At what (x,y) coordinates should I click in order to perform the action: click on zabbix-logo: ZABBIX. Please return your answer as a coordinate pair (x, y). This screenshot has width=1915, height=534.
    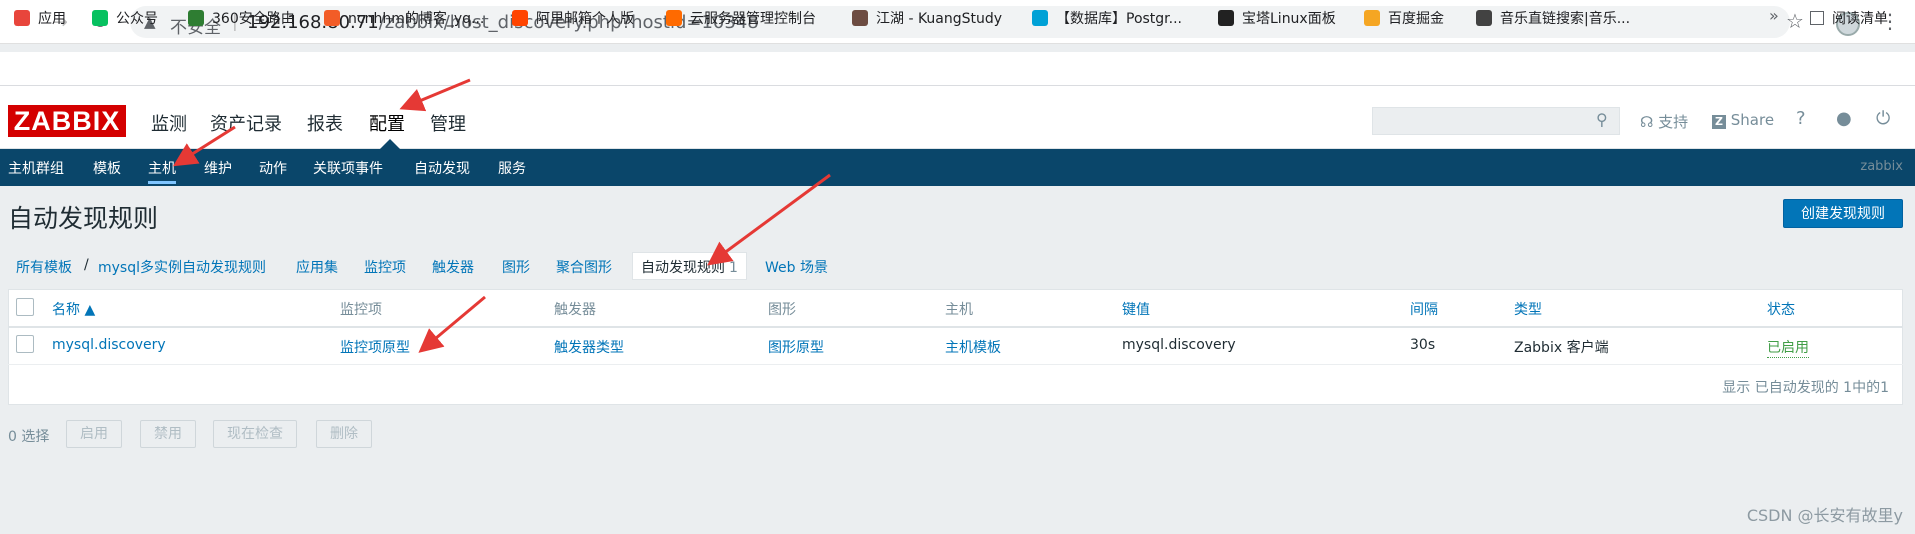
    Looking at the image, I should click on (67, 121).